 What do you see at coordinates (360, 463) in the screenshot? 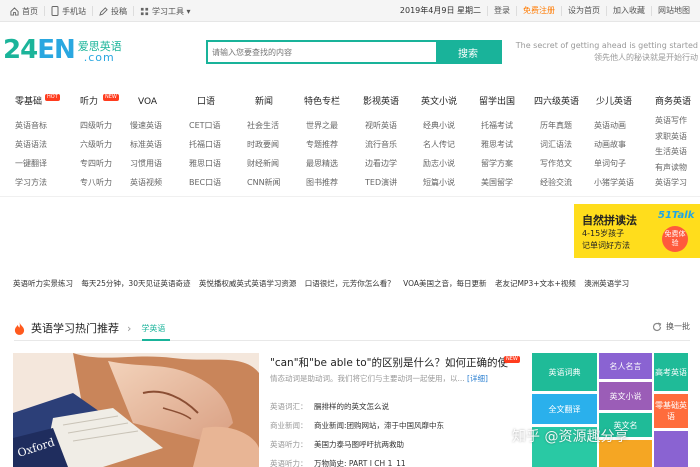
I see `list-item-title: 万物简史: PART I CH 1_11` at bounding box center [360, 463].